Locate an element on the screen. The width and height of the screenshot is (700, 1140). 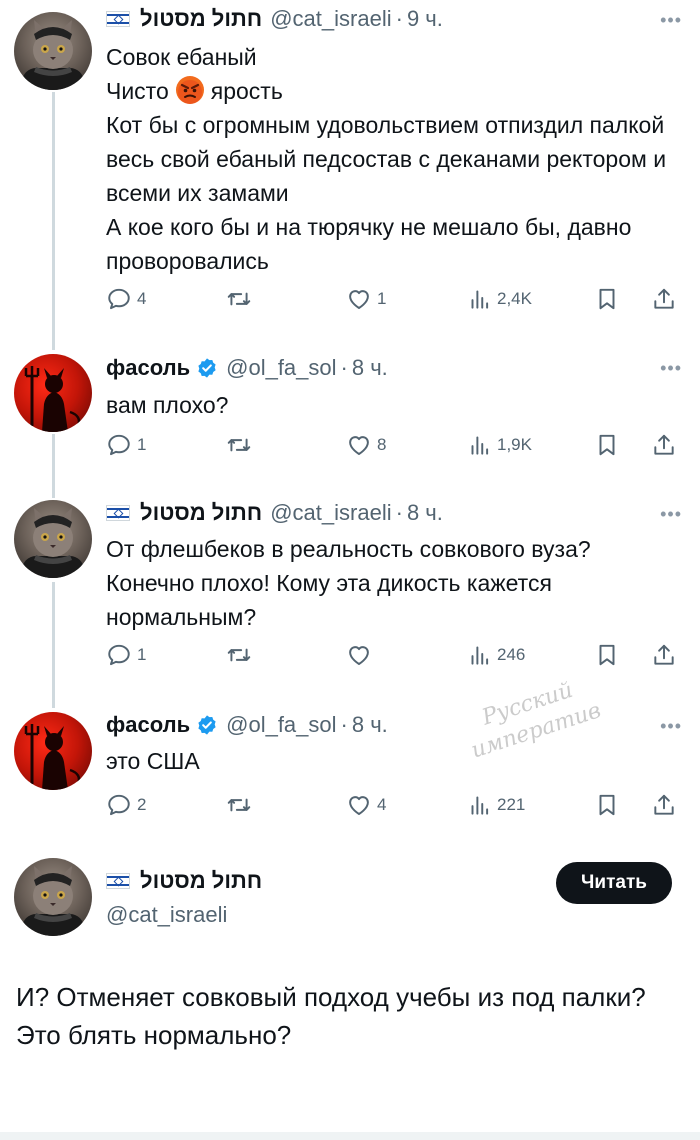
views-button: 2,4K is located at coordinates (499, 299).